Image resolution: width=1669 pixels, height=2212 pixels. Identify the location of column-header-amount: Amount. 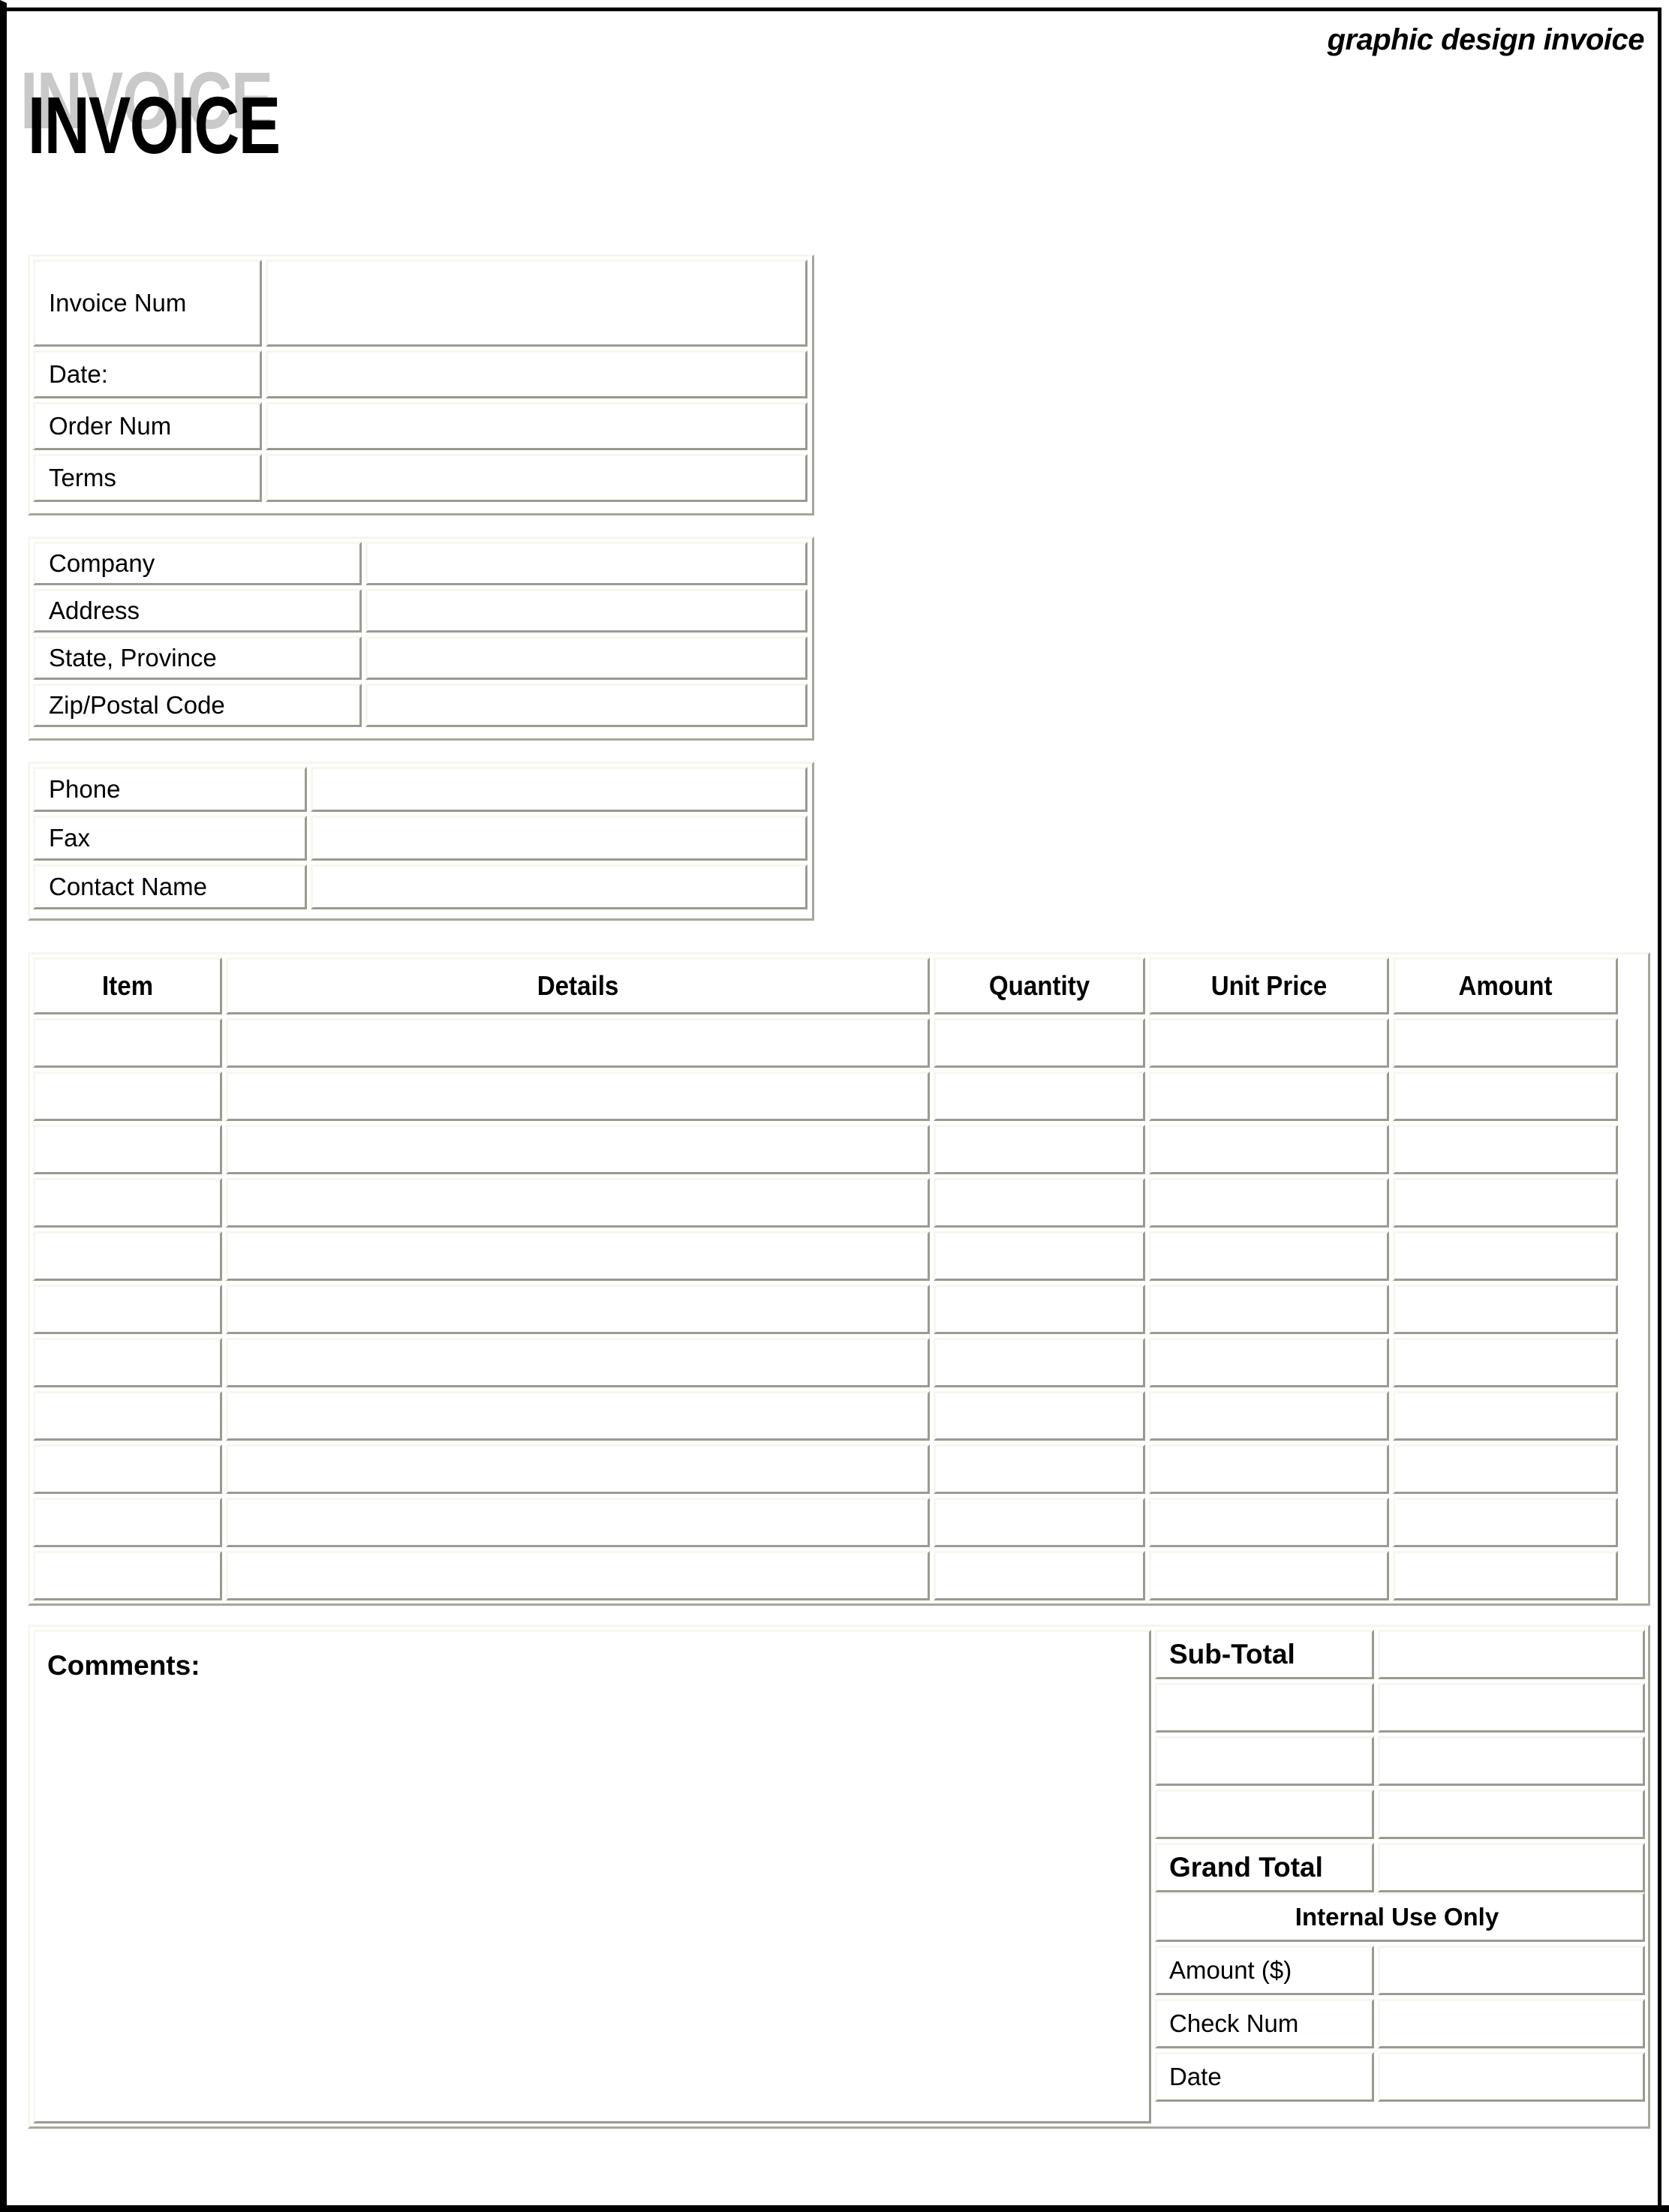
(1506, 986).